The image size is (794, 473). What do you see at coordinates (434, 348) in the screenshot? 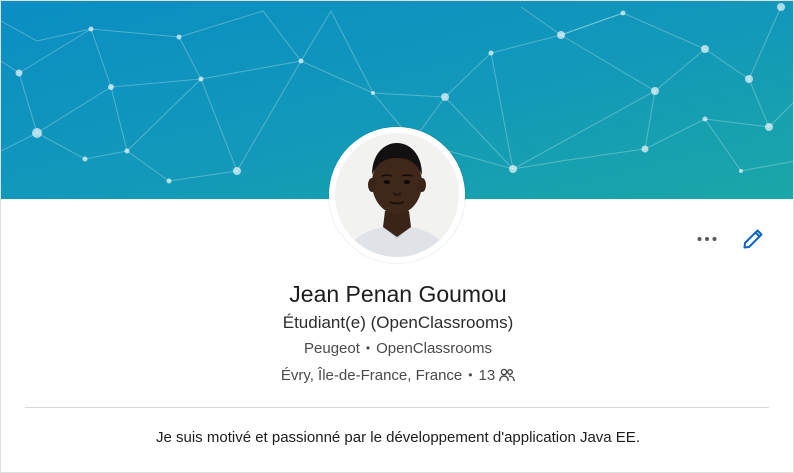
I see `company-link-openclassrooms: OpenClassrooms` at bounding box center [434, 348].